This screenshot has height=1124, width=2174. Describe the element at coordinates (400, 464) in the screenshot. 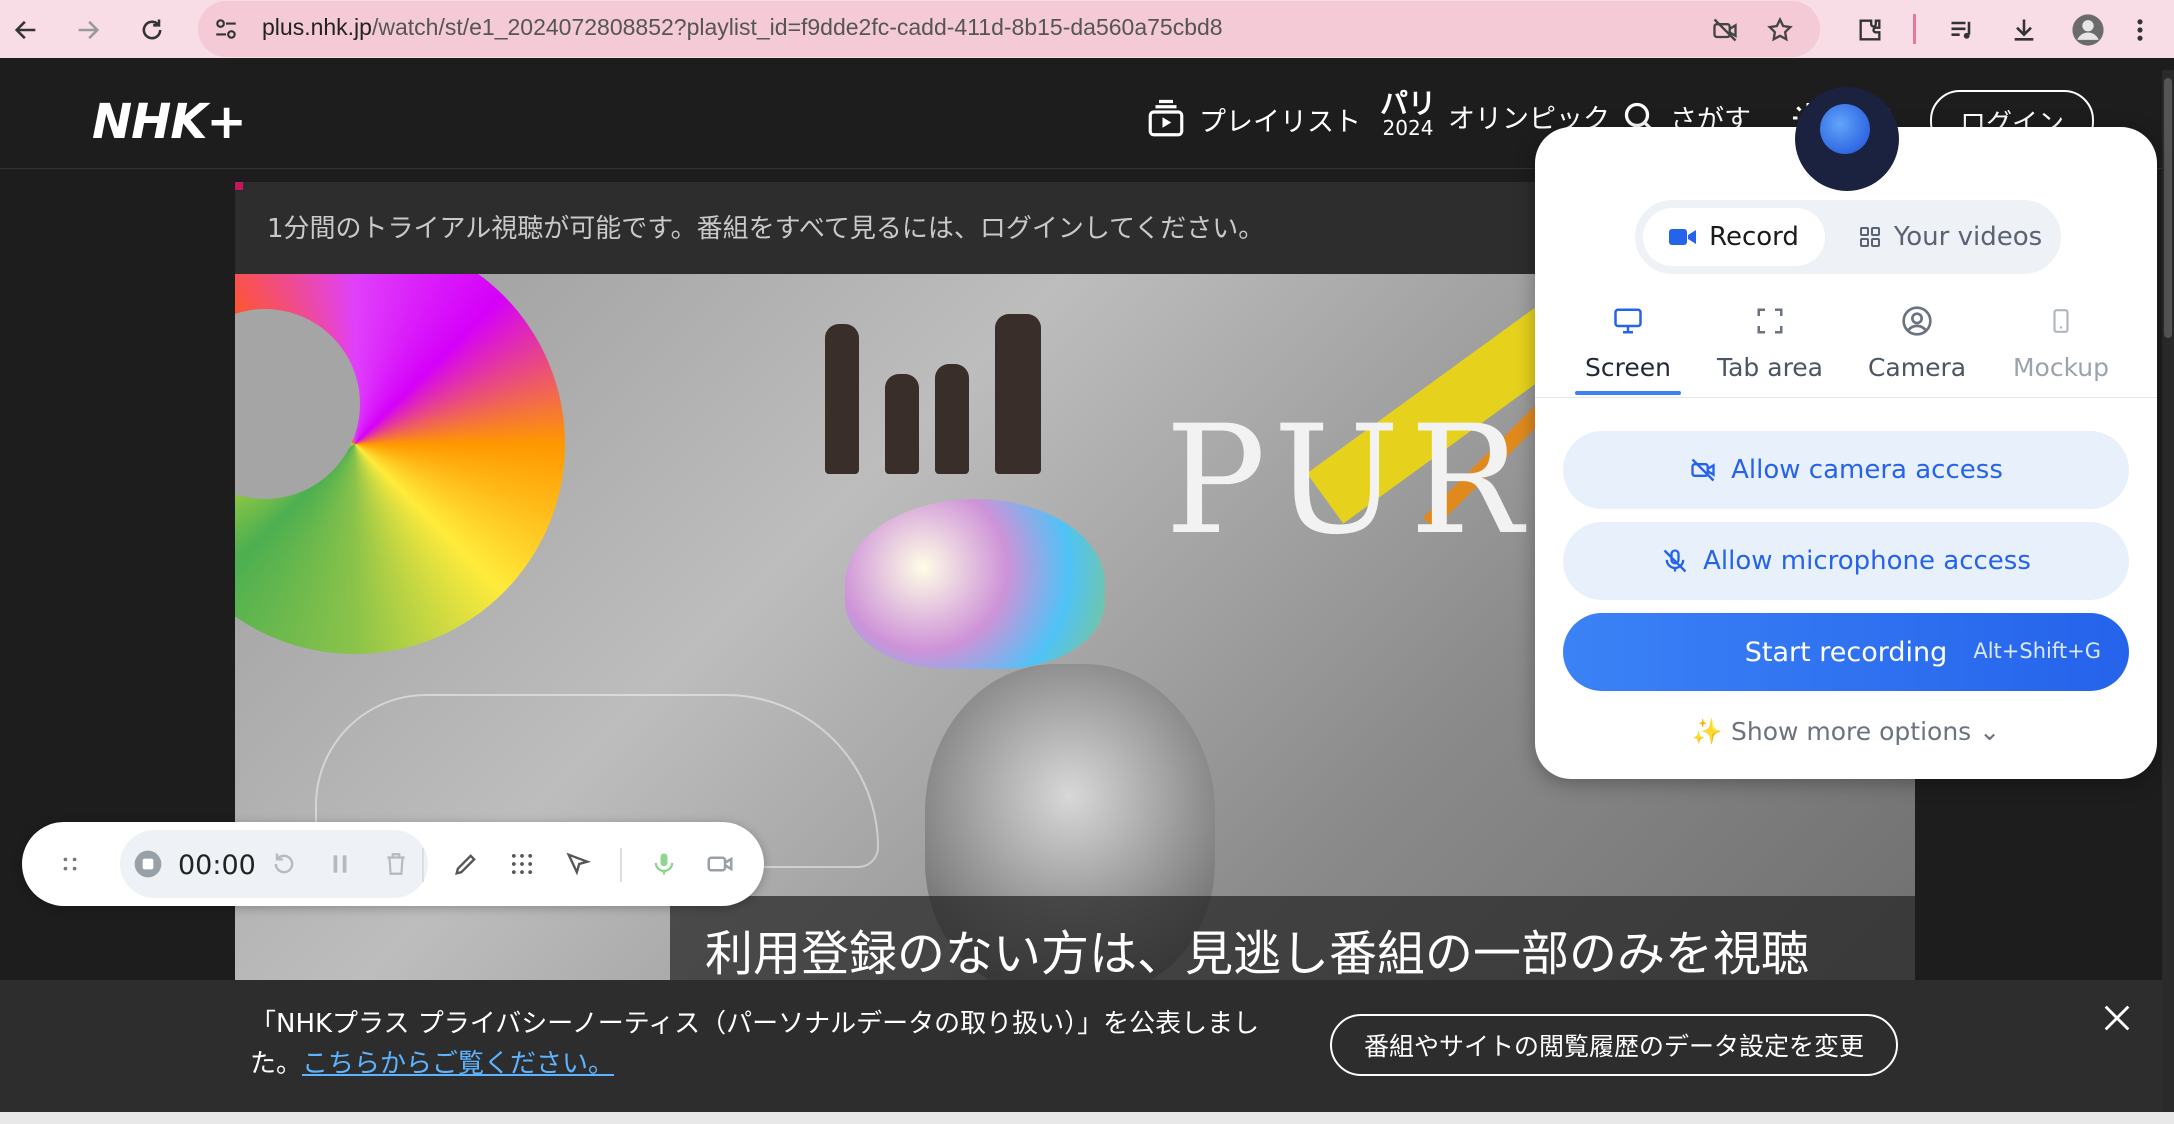

I see `color-wheel-image` at that location.